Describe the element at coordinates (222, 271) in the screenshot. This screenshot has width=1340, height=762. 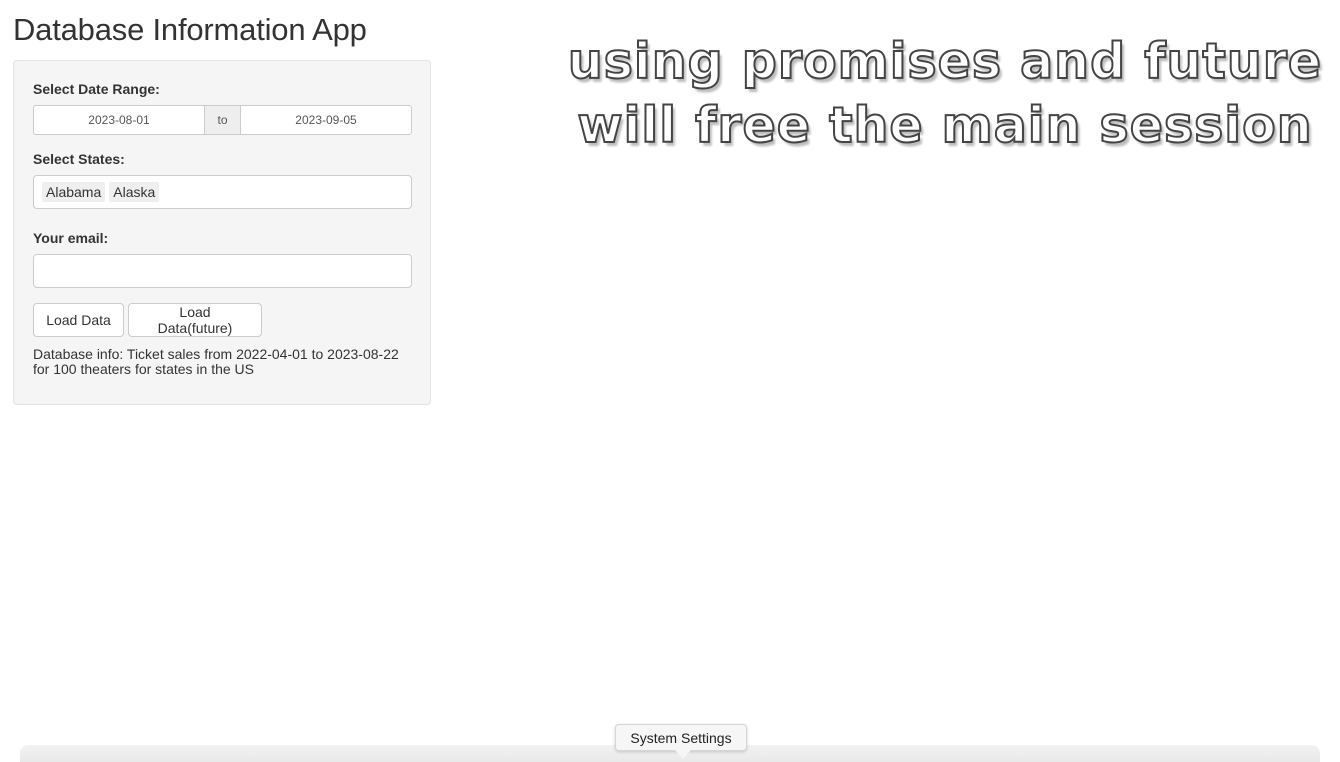
I see `email-field` at that location.